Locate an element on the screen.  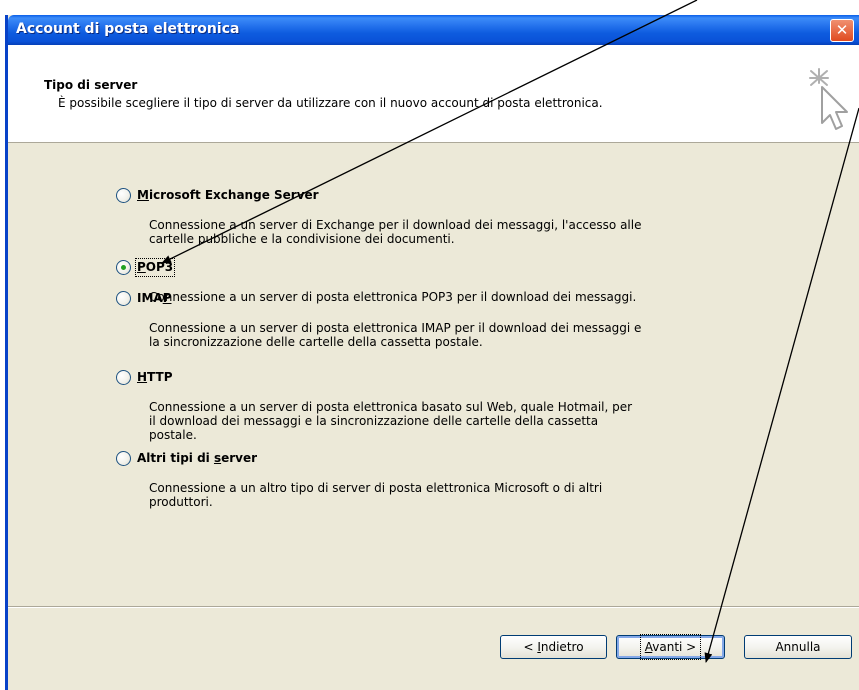
next-button-label: Avanti > is located at coordinates (670, 647).